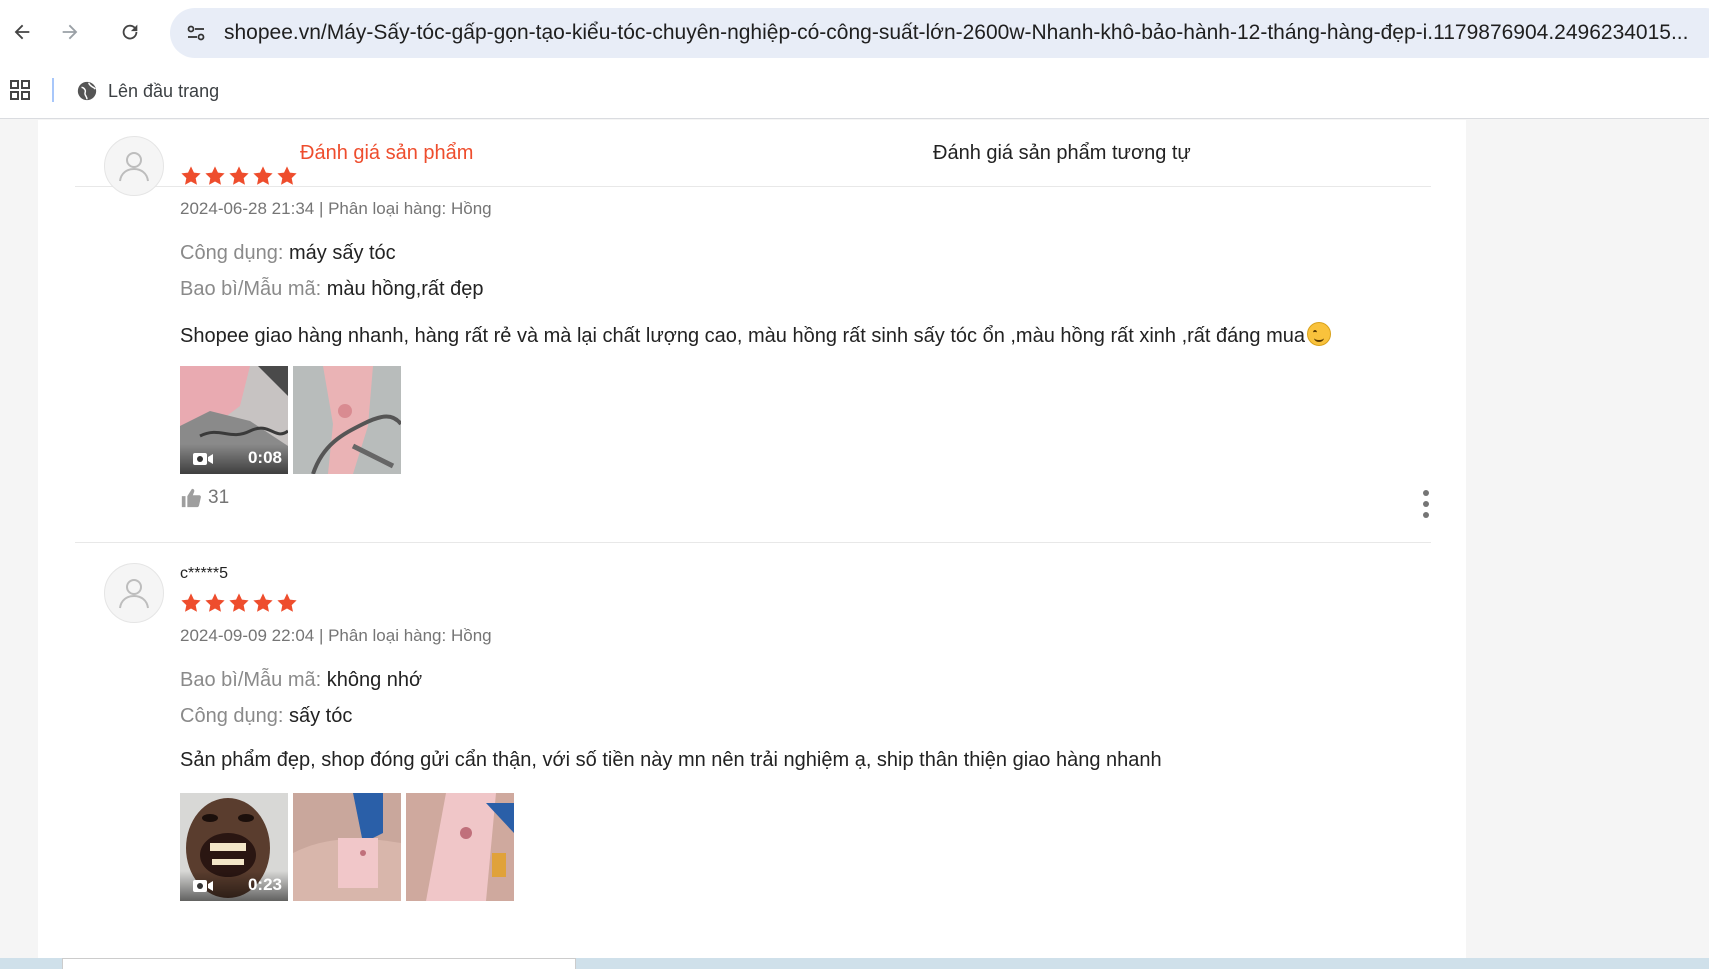  I want to click on review-divider, so click(753, 542).